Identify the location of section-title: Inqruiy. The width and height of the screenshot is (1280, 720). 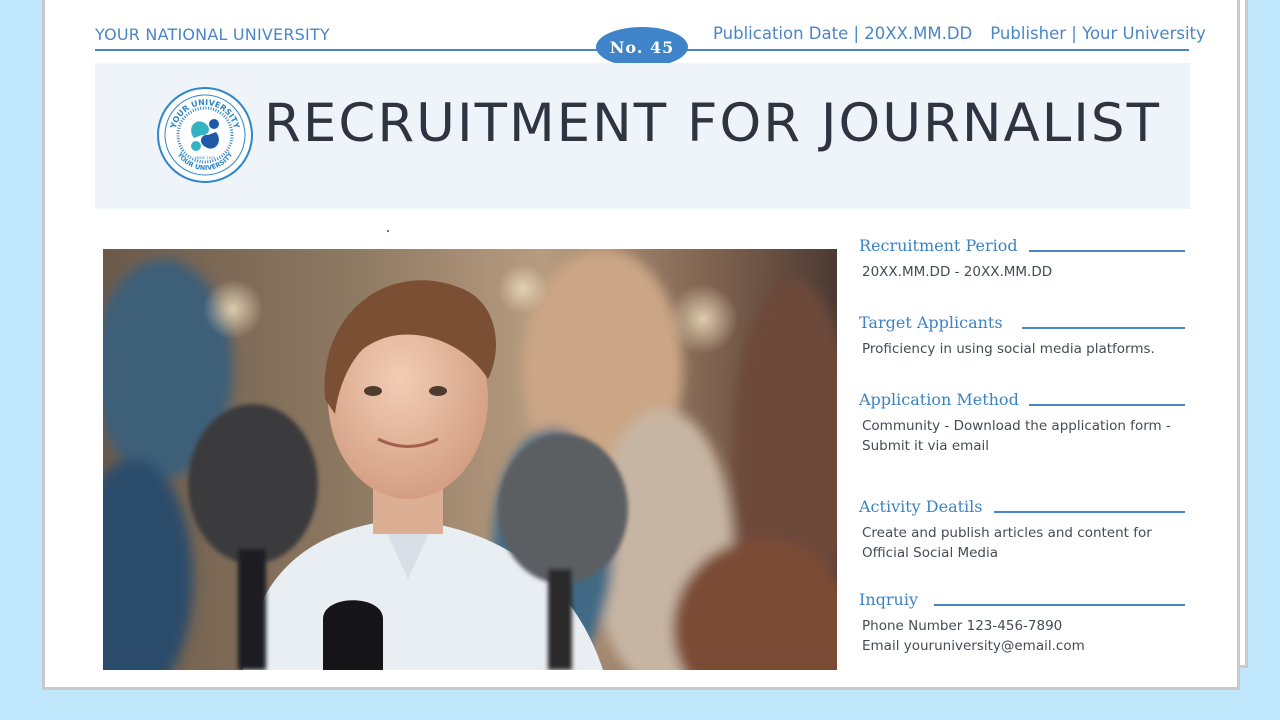
(888, 599).